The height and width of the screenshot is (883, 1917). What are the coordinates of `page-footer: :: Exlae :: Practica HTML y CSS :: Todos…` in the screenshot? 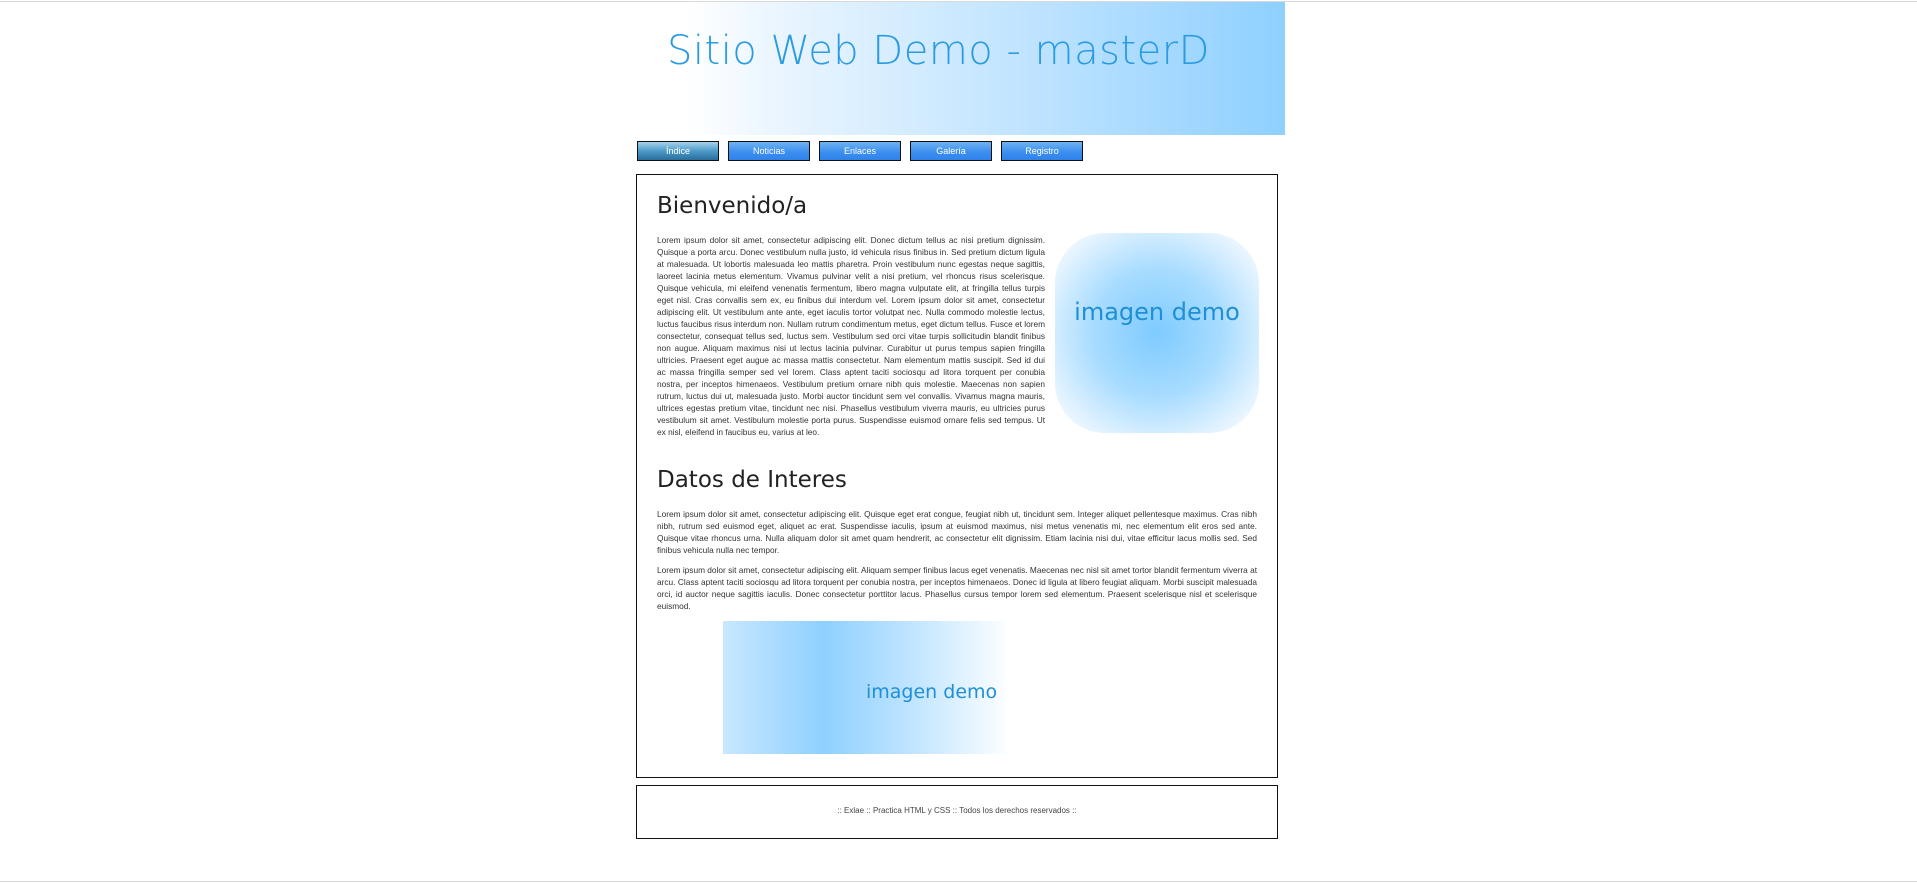 It's located at (957, 812).